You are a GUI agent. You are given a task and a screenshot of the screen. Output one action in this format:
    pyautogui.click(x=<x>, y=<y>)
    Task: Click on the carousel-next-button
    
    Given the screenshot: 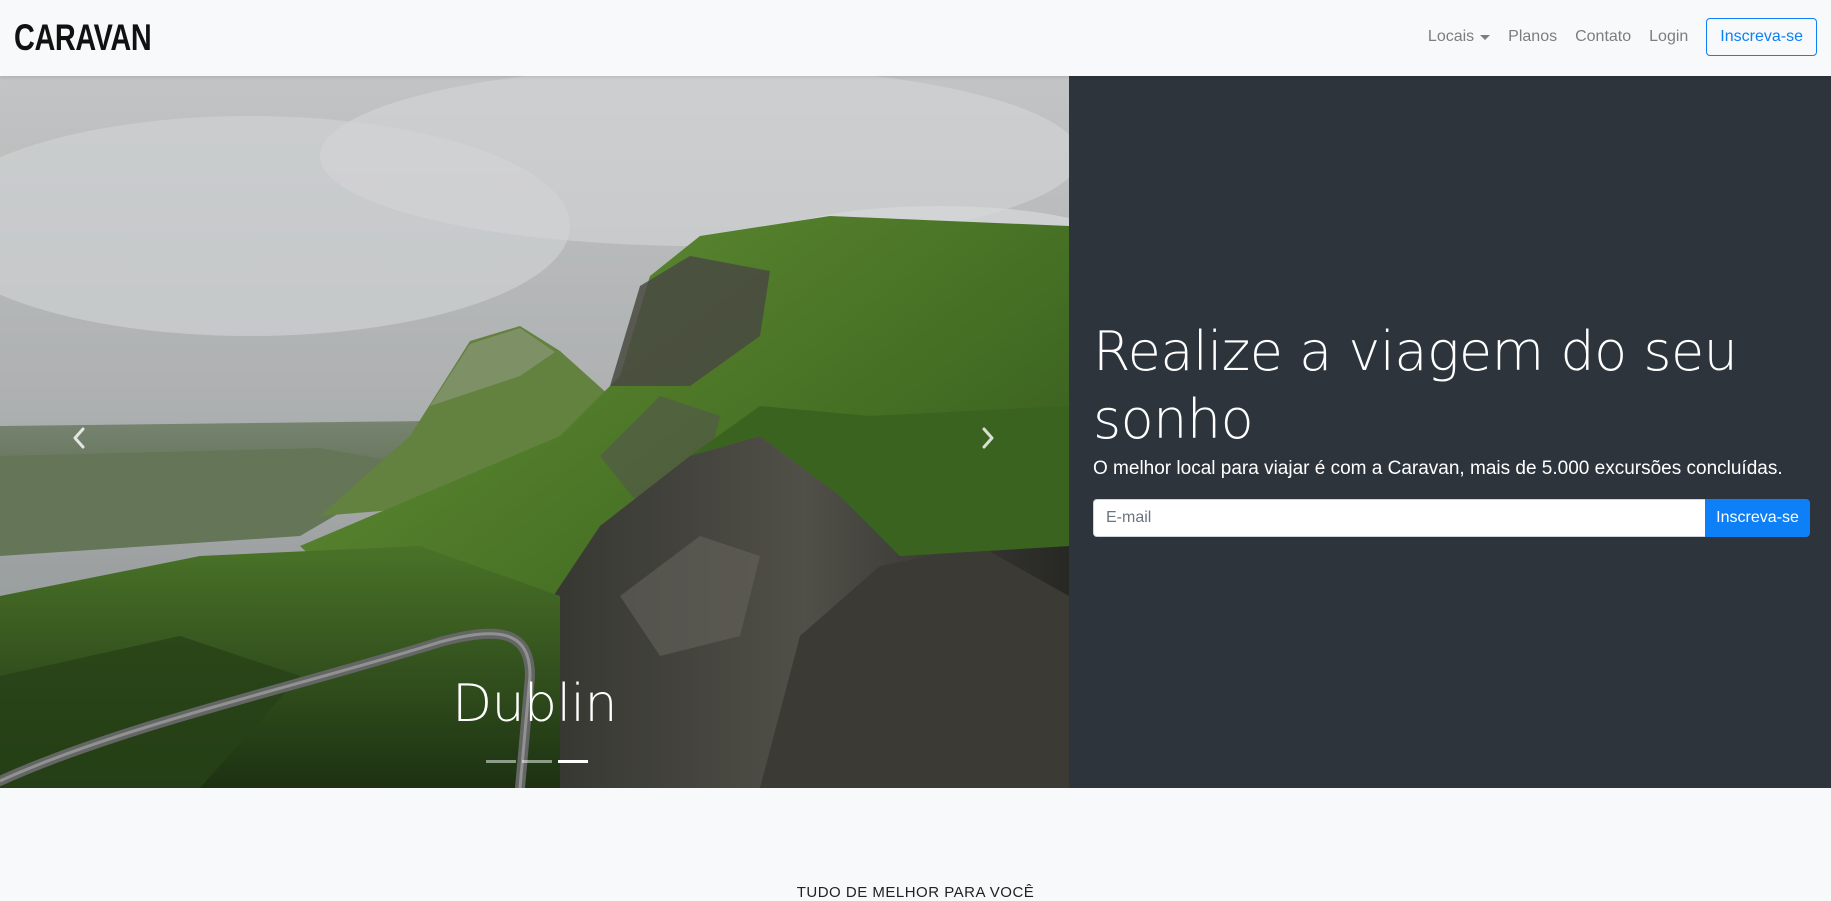 What is the action you would take?
    pyautogui.click(x=988, y=438)
    